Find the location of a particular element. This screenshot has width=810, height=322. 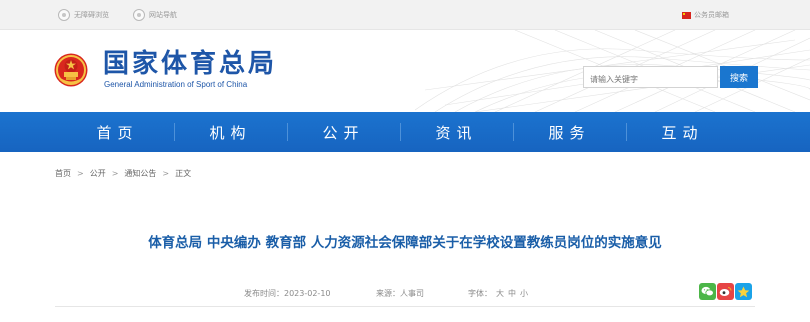

nav-item-home: 首页 is located at coordinates (117, 132).